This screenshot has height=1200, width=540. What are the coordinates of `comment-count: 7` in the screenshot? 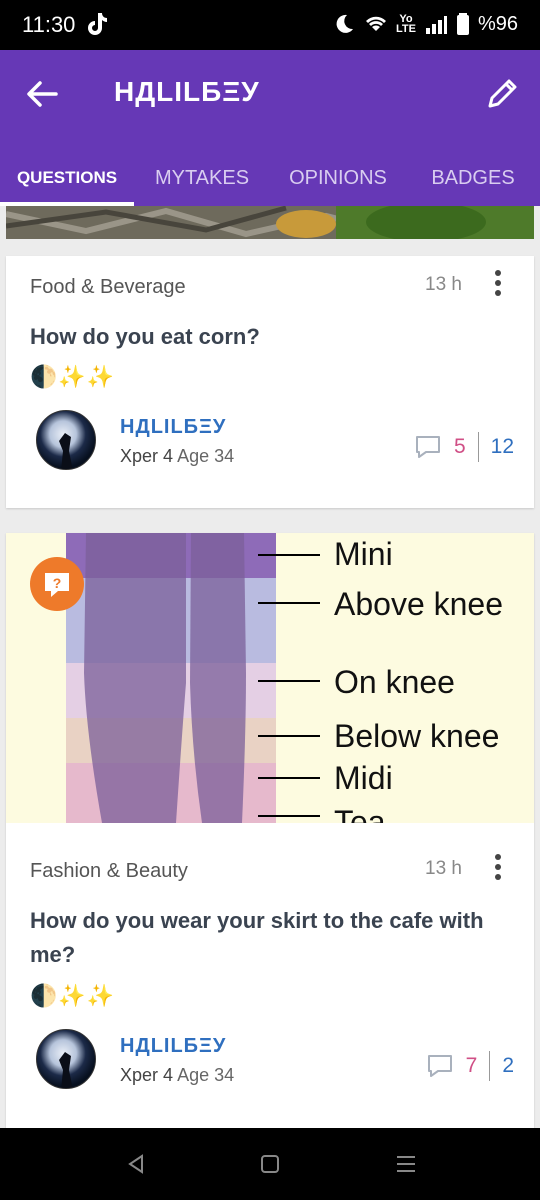 It's located at (471, 1065).